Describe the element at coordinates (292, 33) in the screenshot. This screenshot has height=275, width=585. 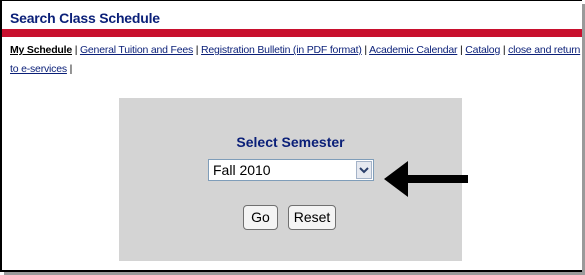
I see `header-divider` at that location.